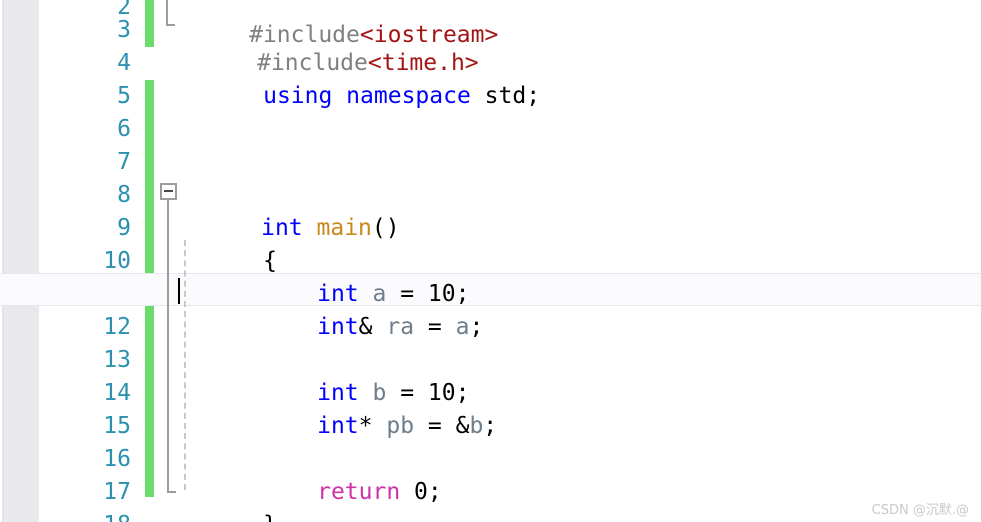  Describe the element at coordinates (270, 517) in the screenshot. I see `token-brace: }` at that location.